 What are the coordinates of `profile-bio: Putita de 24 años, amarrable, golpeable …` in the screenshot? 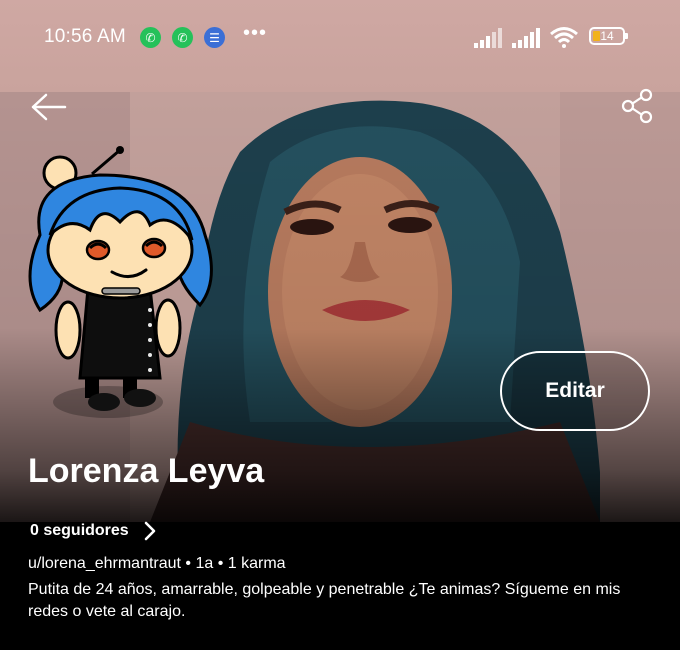 It's located at (324, 600).